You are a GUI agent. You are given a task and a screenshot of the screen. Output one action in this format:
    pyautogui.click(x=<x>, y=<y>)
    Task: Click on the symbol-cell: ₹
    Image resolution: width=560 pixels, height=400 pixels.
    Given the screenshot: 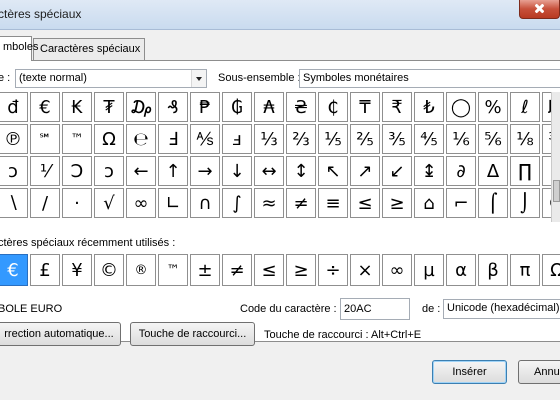 What is the action you would take?
    pyautogui.click(x=397, y=107)
    